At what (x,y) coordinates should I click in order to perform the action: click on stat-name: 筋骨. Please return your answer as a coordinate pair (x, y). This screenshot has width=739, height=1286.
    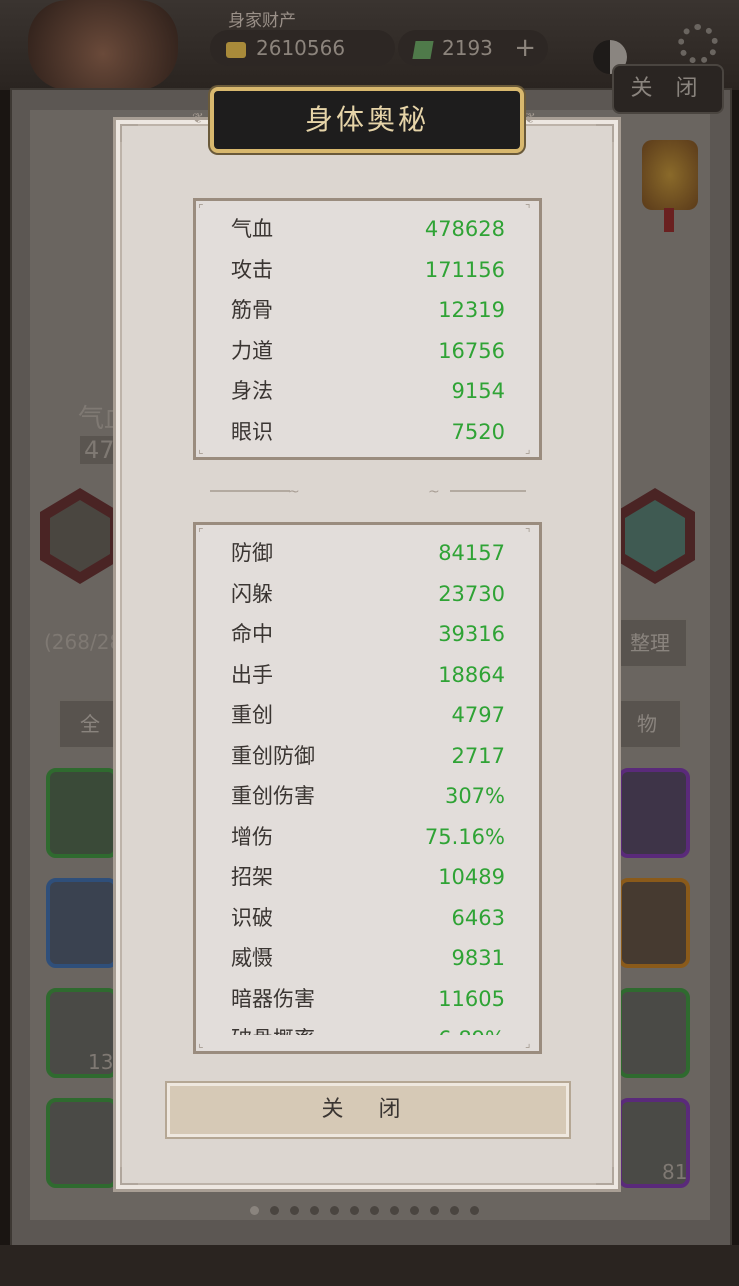
    Looking at the image, I should click on (252, 310).